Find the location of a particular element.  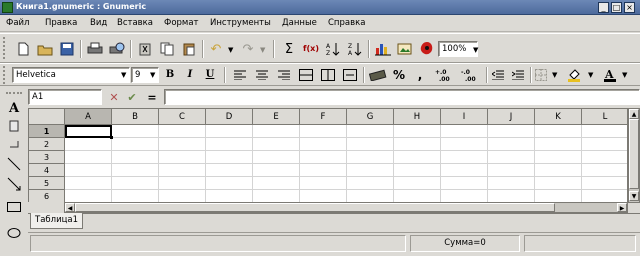

undo-dropdown-icon: ▼ is located at coordinates (230, 50).